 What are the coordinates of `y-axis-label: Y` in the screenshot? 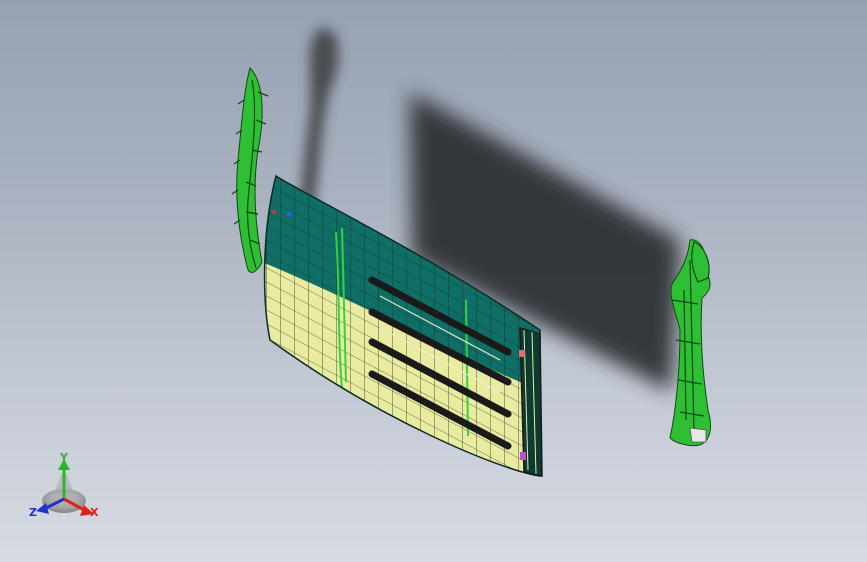 It's located at (64, 457).